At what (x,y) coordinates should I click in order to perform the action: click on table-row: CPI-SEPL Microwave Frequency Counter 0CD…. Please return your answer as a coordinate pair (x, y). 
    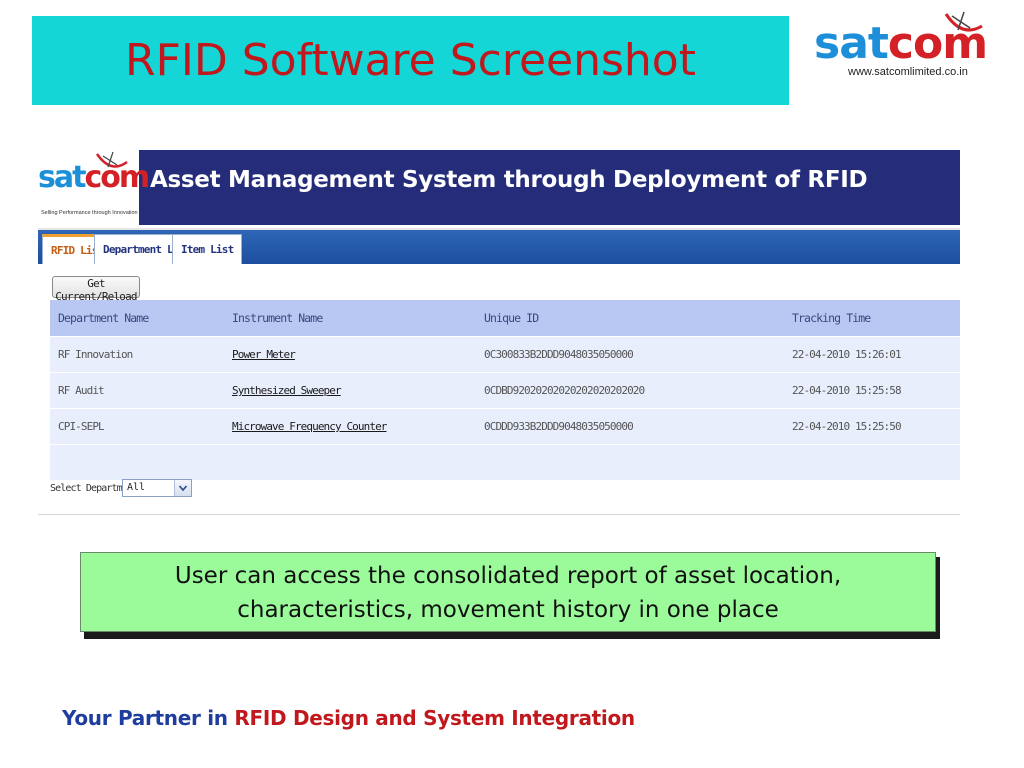
    Looking at the image, I should click on (505, 427).